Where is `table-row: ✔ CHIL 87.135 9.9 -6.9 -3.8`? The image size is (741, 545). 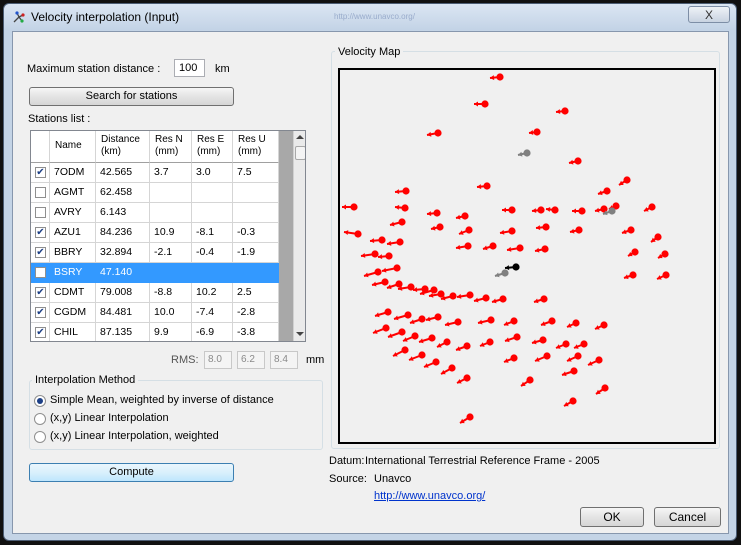 table-row: ✔ CHIL 87.135 9.9 -6.9 -3.8 is located at coordinates (155, 332).